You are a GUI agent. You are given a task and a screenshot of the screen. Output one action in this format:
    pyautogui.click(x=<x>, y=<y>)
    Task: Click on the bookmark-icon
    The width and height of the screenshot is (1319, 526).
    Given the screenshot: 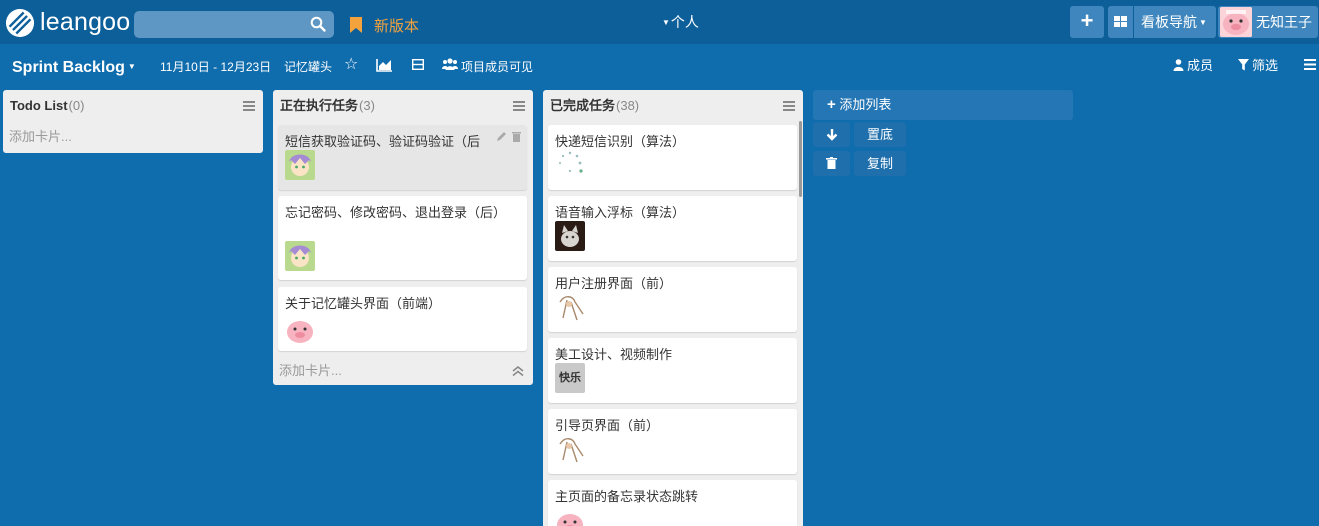 What is the action you would take?
    pyautogui.click(x=356, y=25)
    